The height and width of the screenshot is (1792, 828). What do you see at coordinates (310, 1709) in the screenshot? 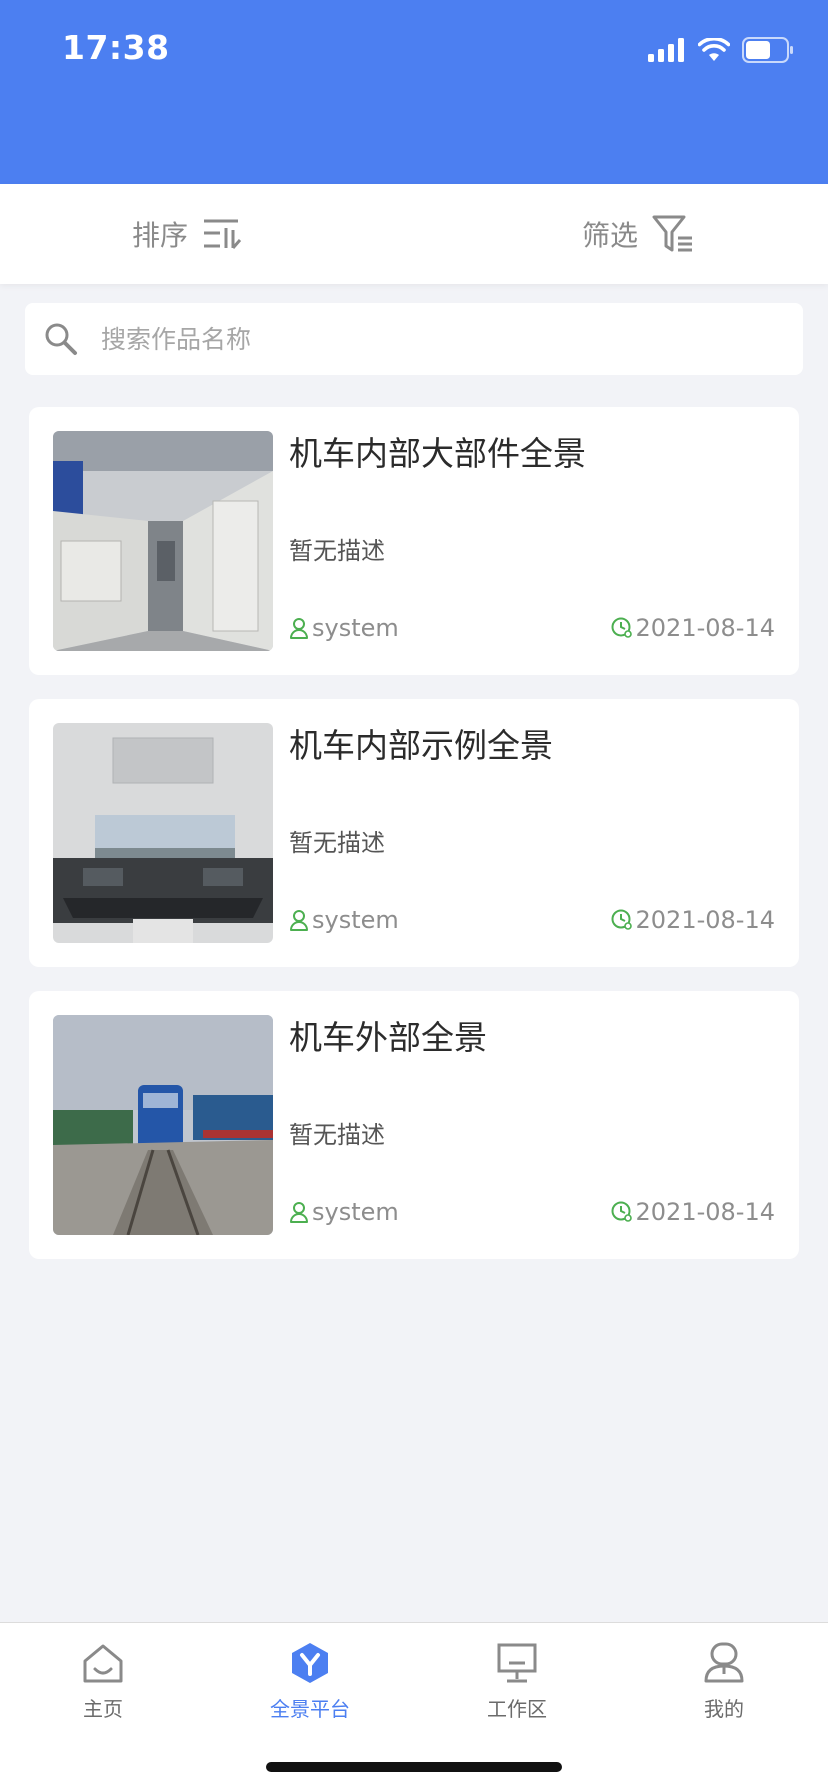
I see `tab-label: 全景平台` at bounding box center [310, 1709].